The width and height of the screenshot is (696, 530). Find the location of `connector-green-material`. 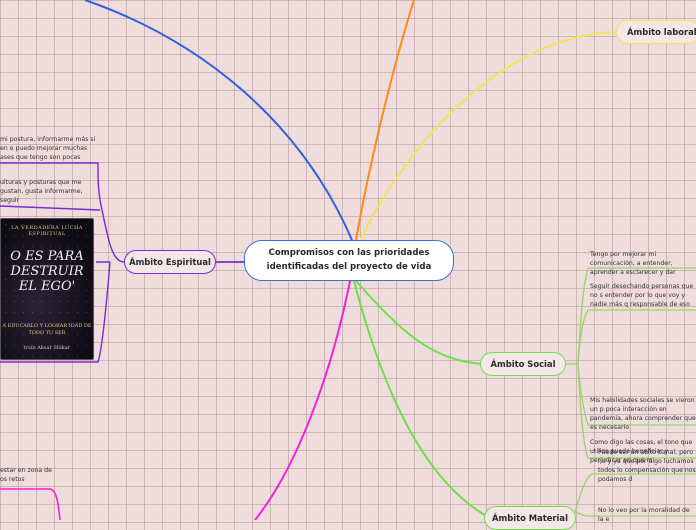

connector-green-material is located at coordinates (422, 399).